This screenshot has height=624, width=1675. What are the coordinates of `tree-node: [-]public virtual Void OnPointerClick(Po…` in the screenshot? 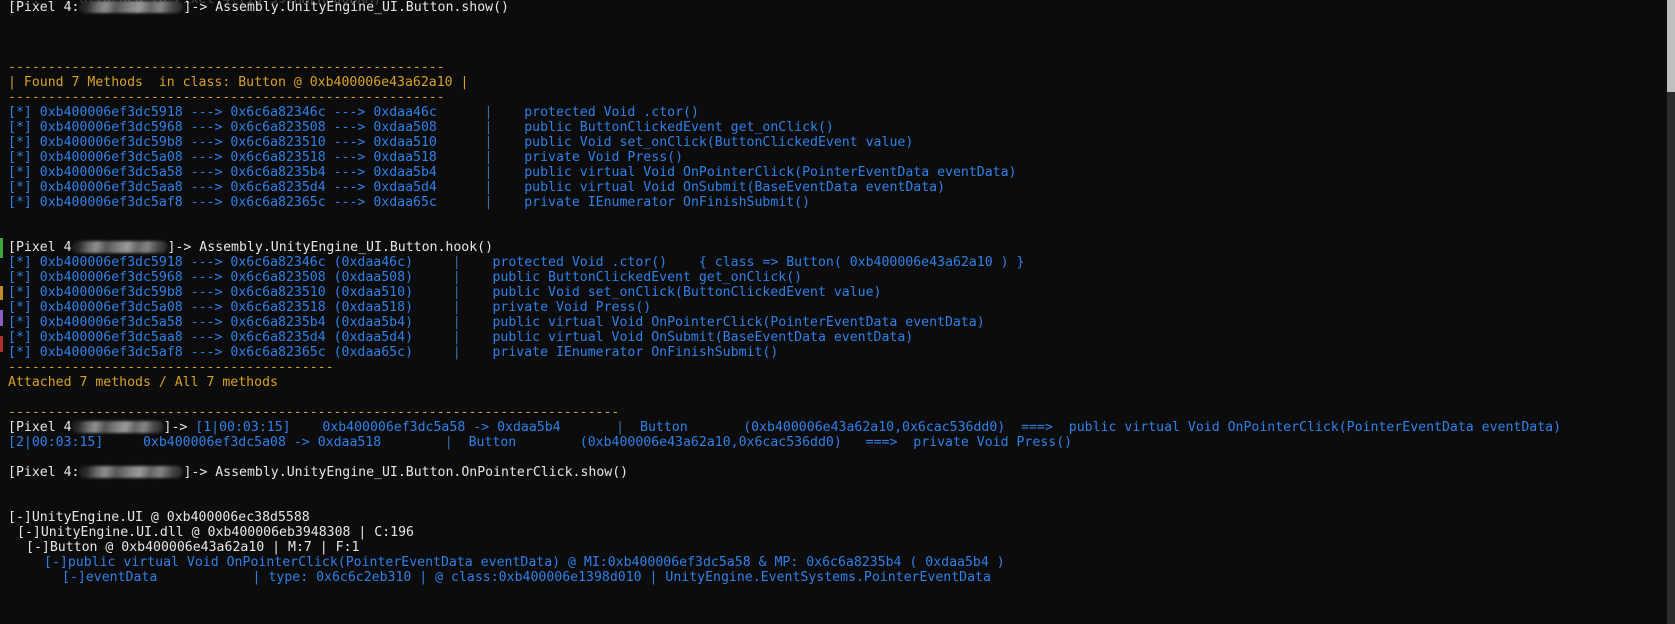 It's located at (836, 562).